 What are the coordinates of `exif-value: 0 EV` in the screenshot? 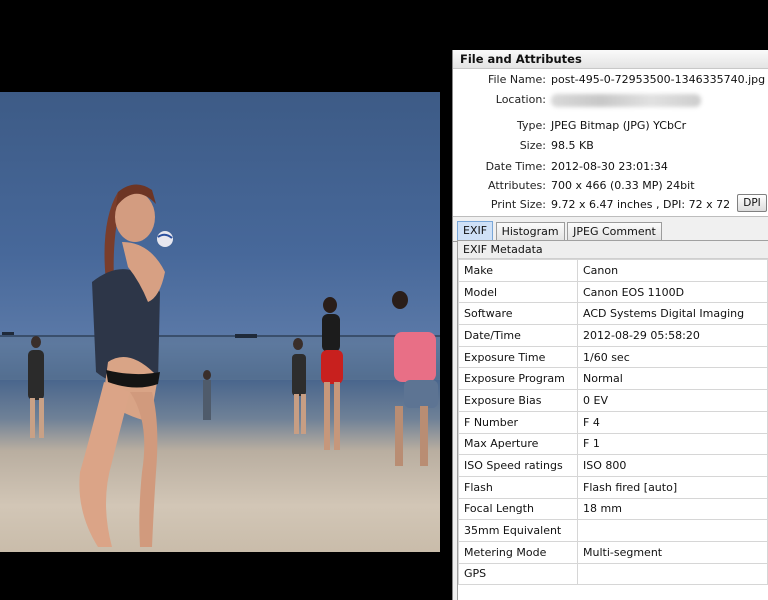 It's located at (672, 400).